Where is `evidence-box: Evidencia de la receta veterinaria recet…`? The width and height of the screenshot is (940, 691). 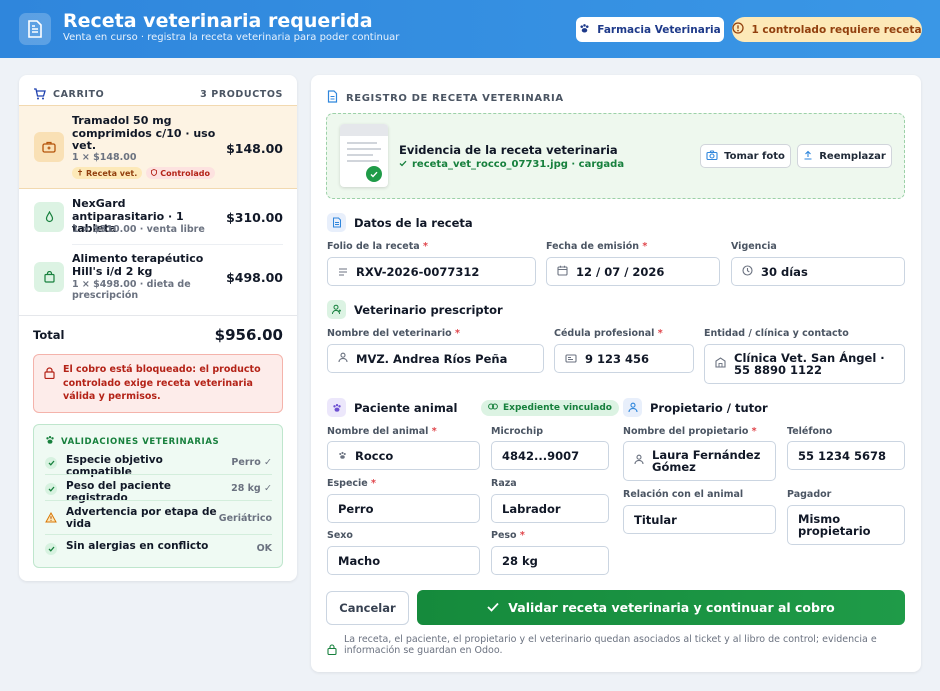 evidence-box: Evidencia de la receta veterinaria recet… is located at coordinates (615, 156).